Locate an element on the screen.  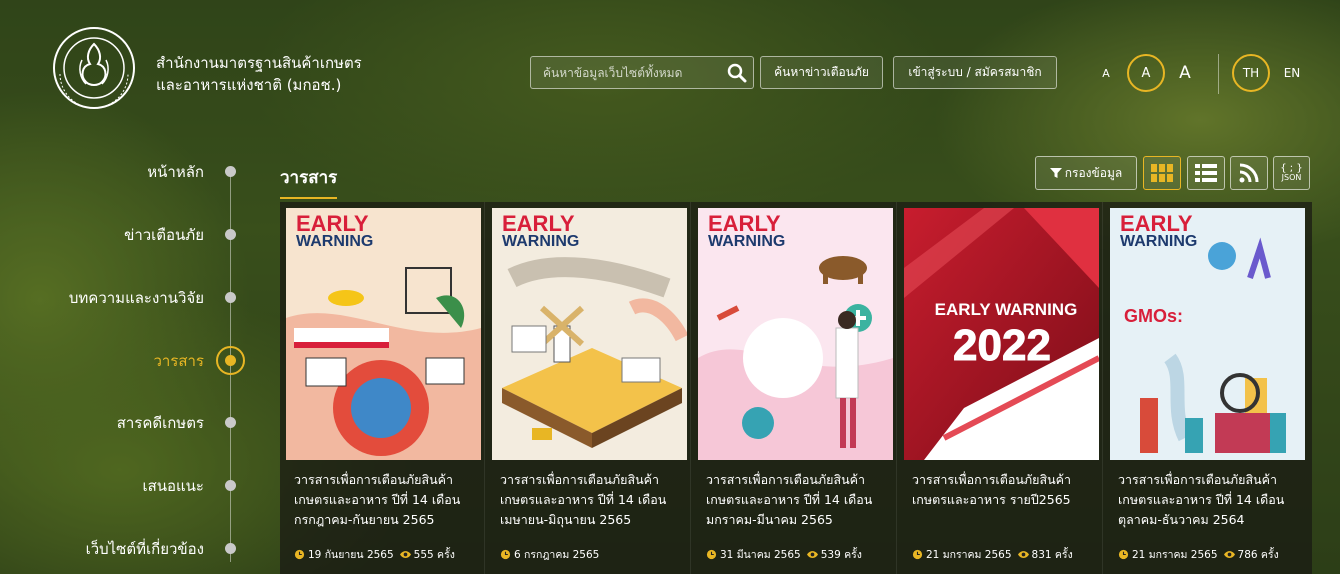
json-label: JSON is located at coordinates (1291, 177).